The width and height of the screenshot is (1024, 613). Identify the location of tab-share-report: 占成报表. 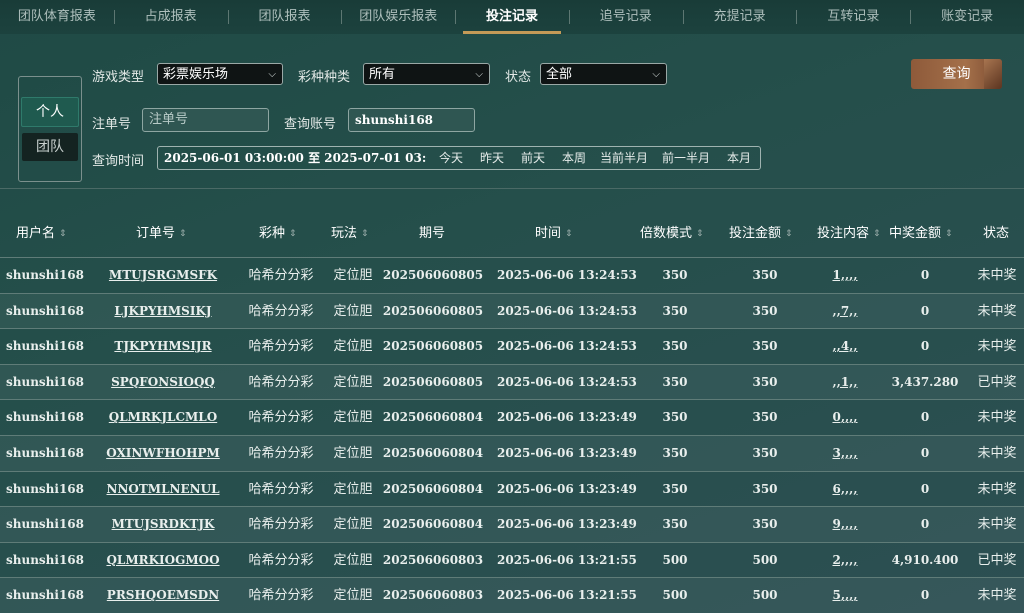
(170, 17).